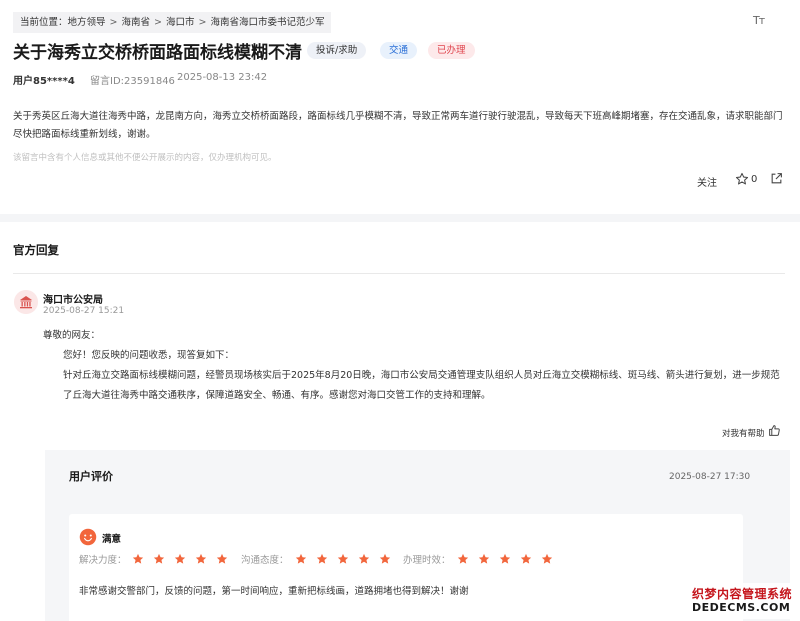 Image resolution: width=800 pixels, height=621 pixels. What do you see at coordinates (84, 311) in the screenshot?
I see `reply-date: 2025-08-27 15:21` at bounding box center [84, 311].